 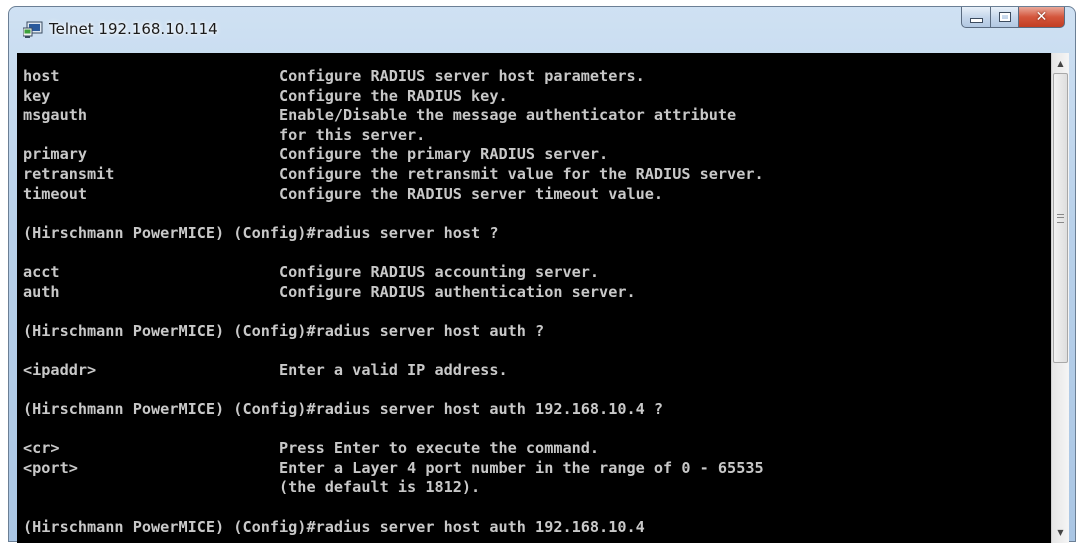 I want to click on vertical-scrollbar: ▲ ▼, so click(x=1060, y=298).